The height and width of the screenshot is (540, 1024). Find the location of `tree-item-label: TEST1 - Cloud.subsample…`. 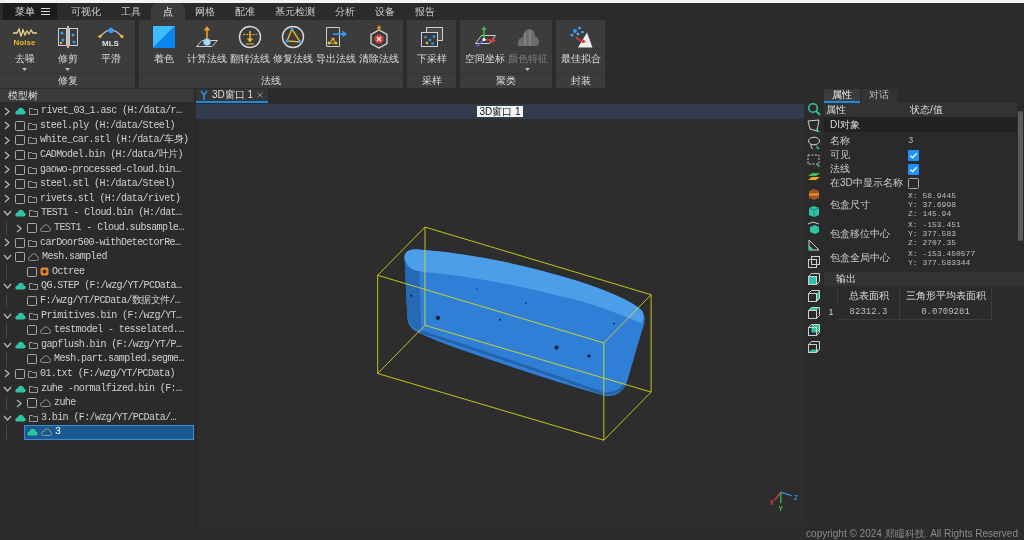

tree-item-label: TEST1 - Cloud.subsample… is located at coordinates (119, 228).